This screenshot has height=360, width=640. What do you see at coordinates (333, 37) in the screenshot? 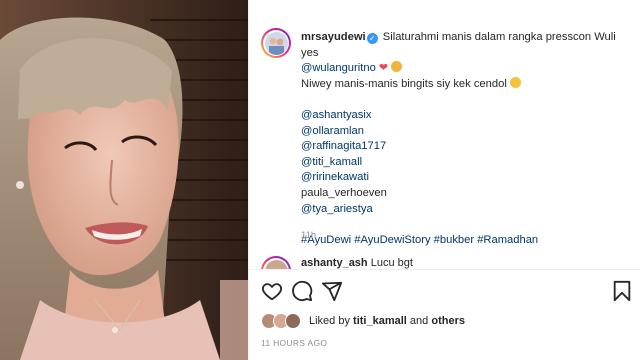
I see `author-username: mrsayudewi` at bounding box center [333, 37].